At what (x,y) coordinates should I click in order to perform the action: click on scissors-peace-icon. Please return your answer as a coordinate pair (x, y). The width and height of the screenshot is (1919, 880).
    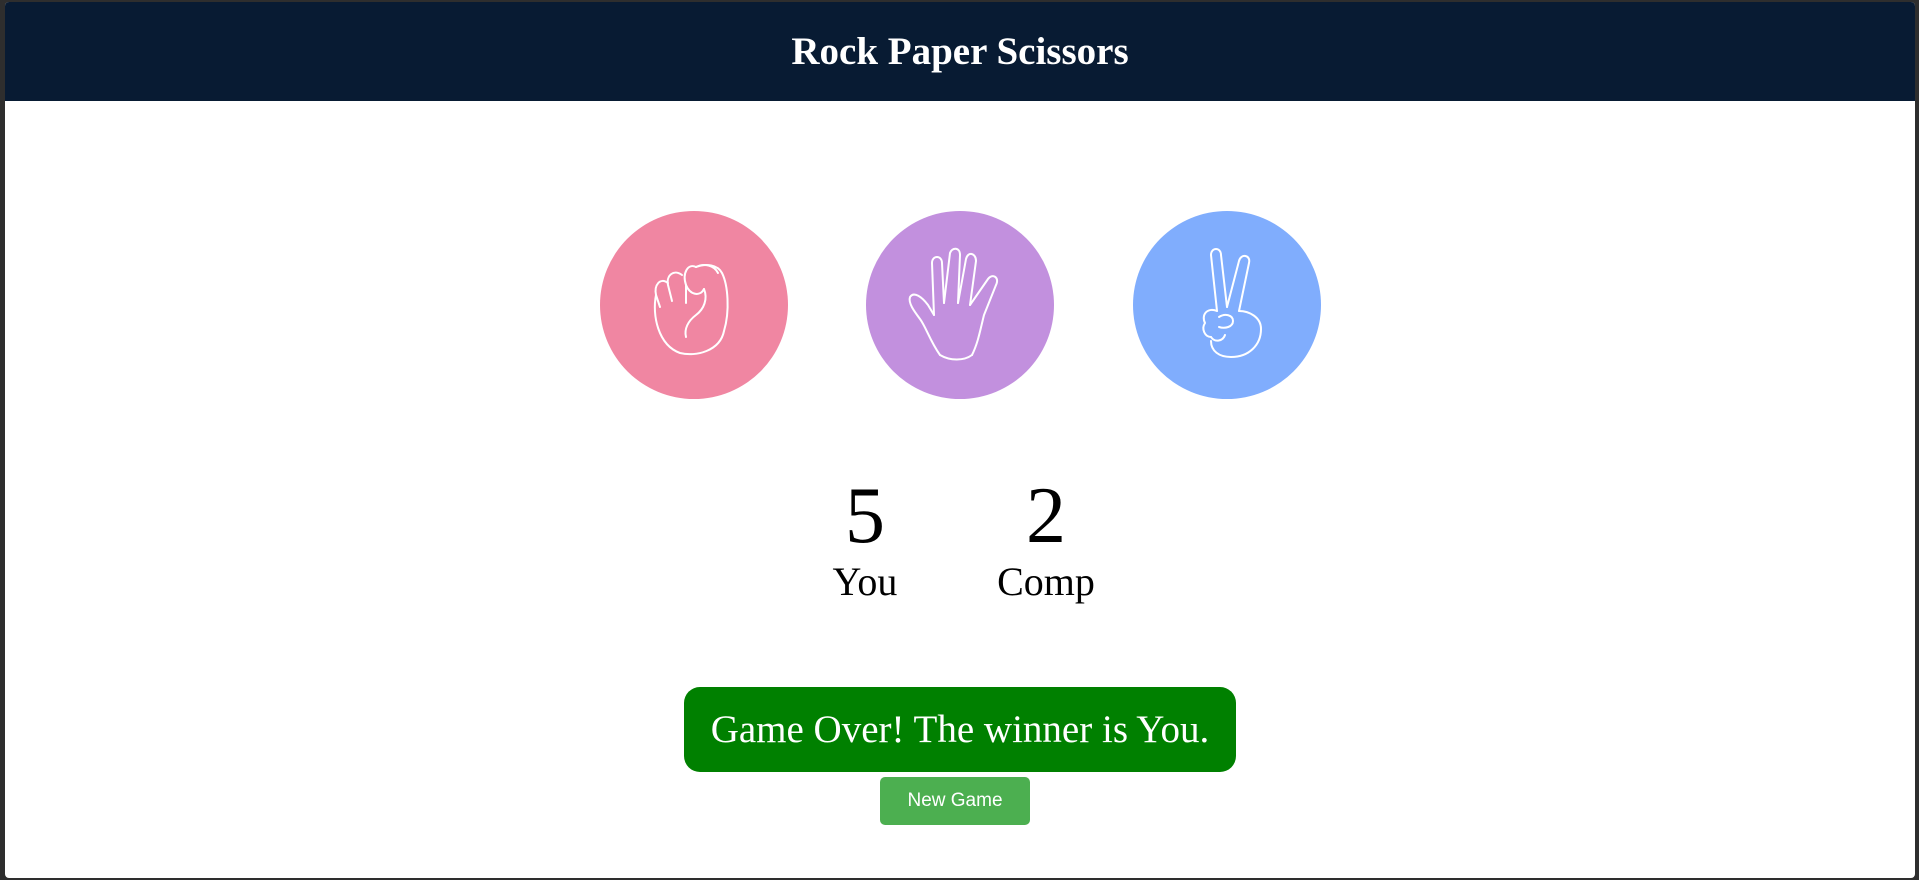
    Looking at the image, I should click on (1232, 303).